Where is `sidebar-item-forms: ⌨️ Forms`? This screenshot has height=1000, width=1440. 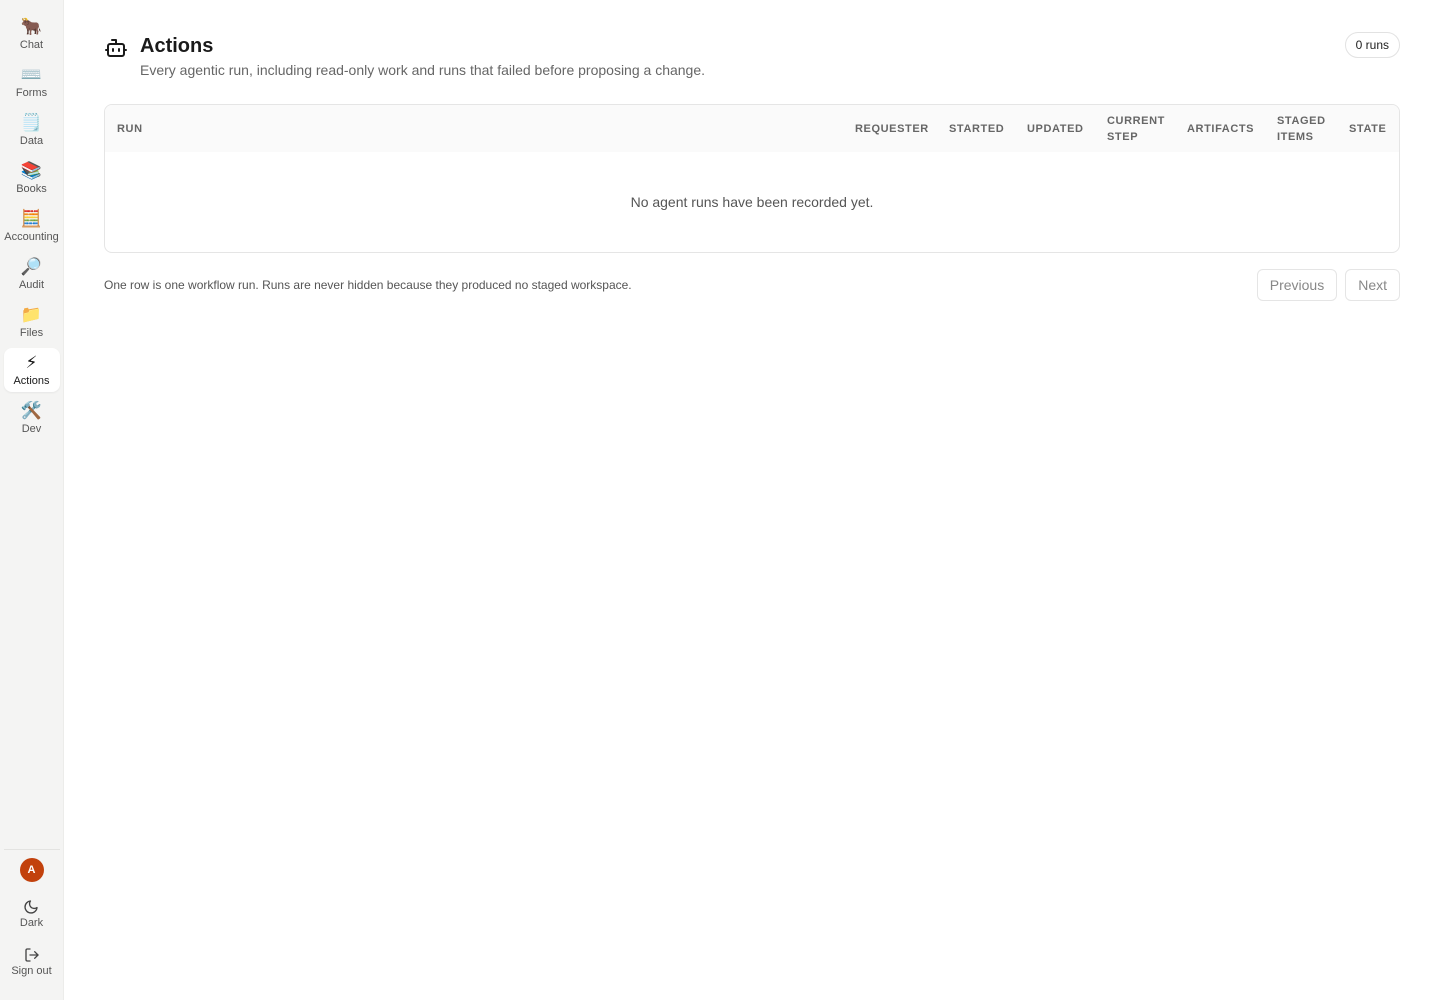
sidebar-item-forms: ⌨️ Forms is located at coordinates (32, 82).